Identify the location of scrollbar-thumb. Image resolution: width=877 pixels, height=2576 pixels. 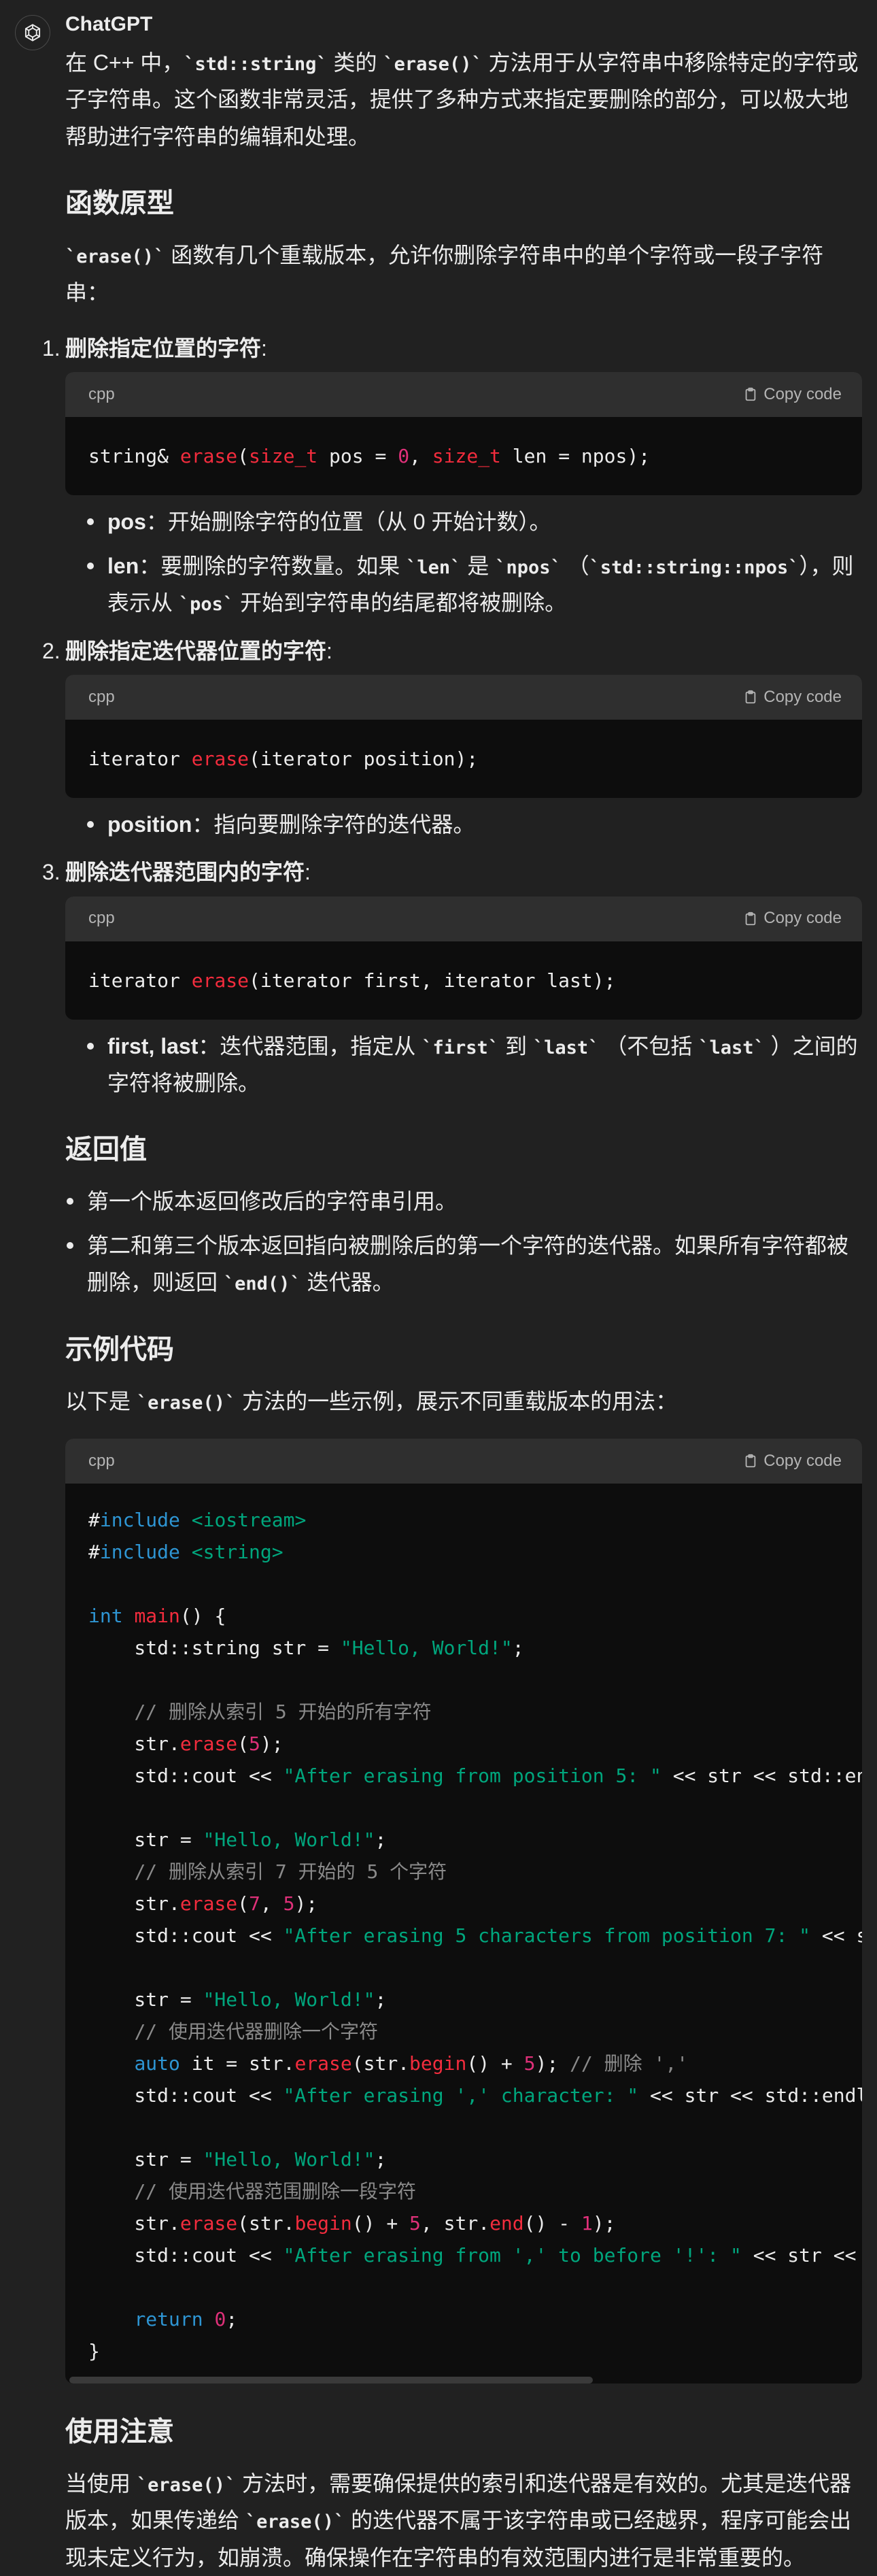
(331, 2380).